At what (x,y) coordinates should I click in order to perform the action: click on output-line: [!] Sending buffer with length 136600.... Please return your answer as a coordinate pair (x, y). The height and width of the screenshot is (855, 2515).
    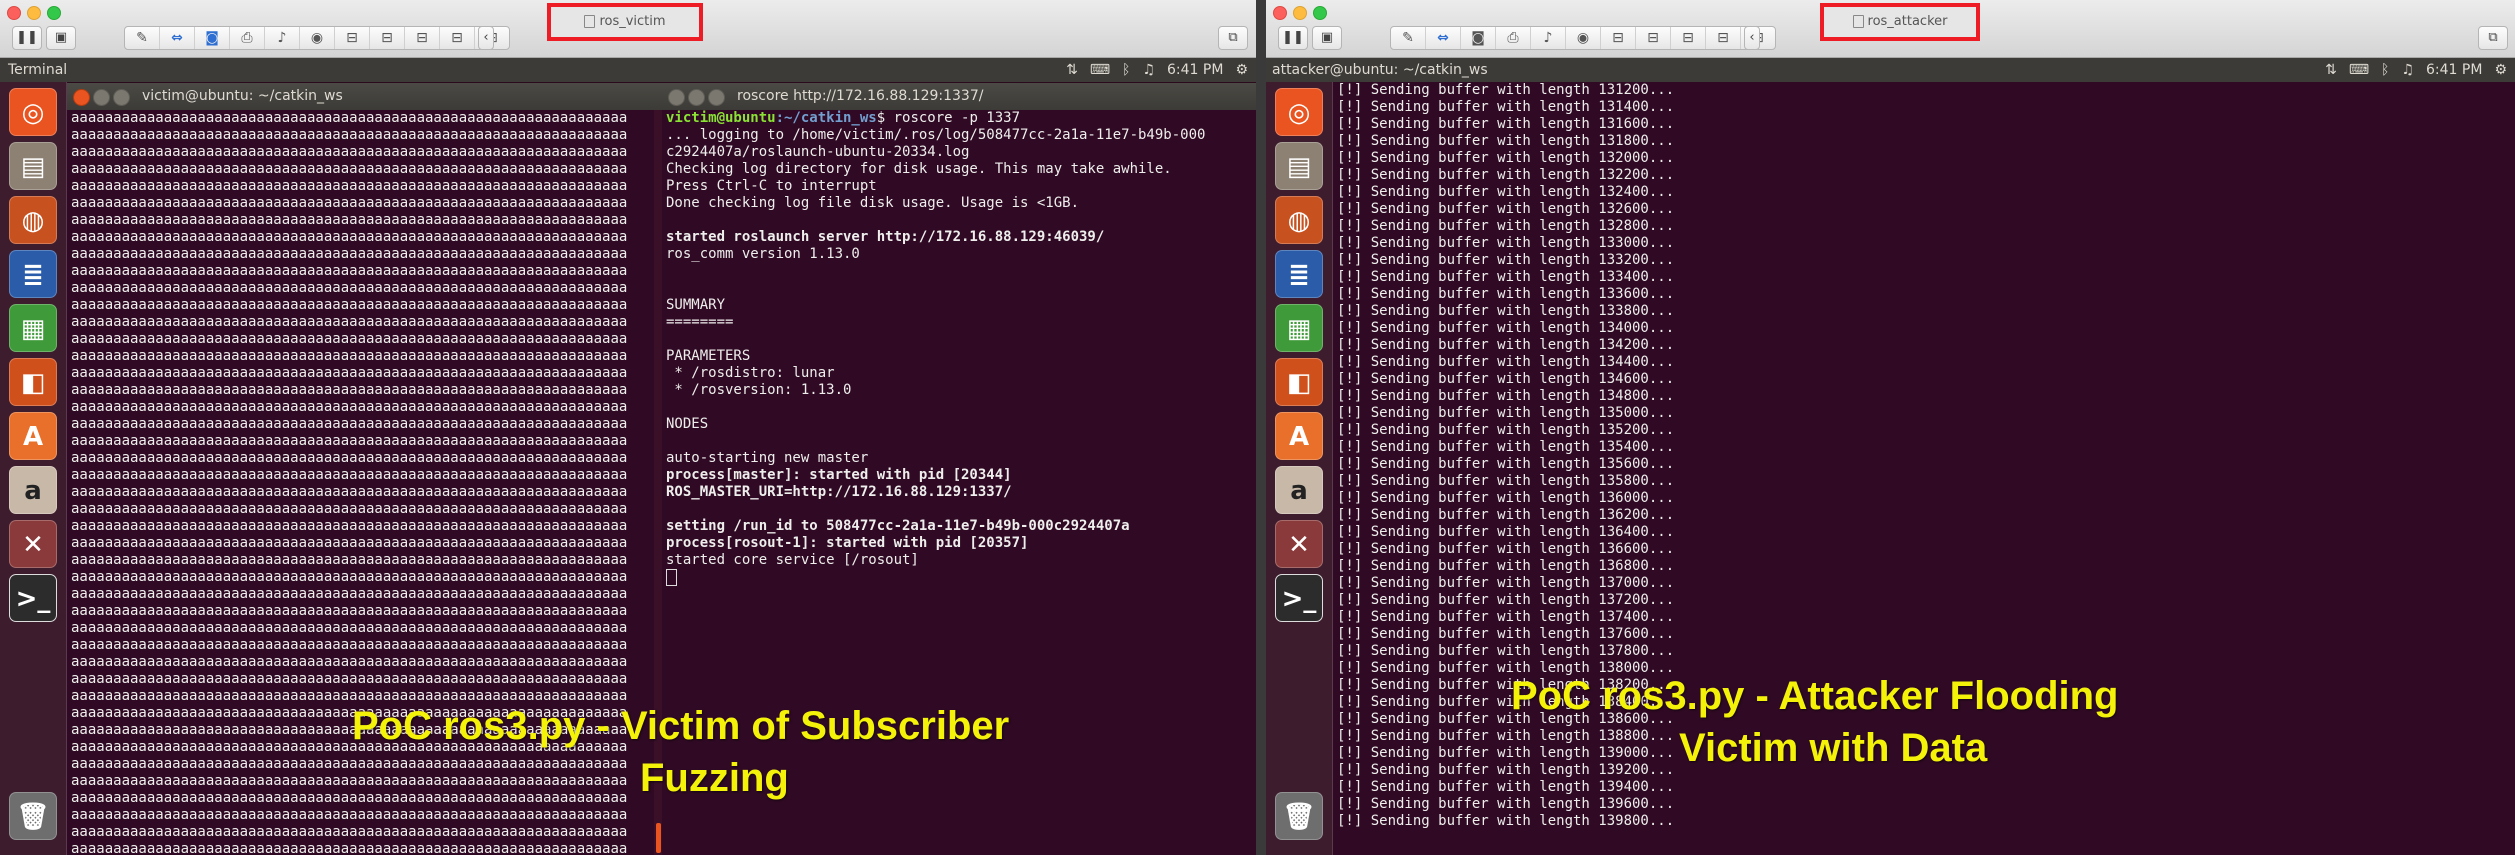
    Looking at the image, I should click on (1506, 549).